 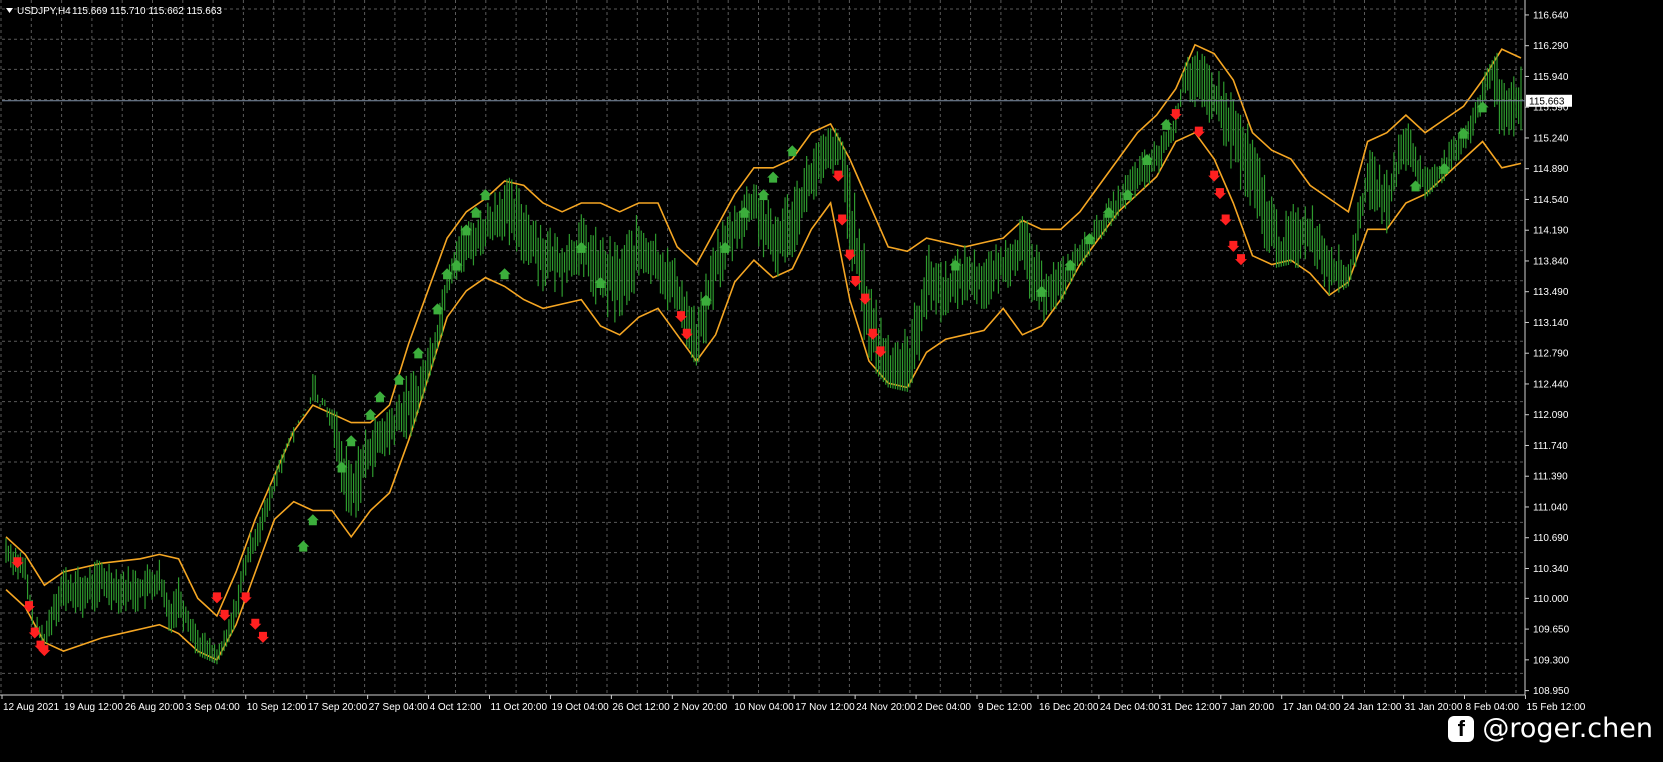 What do you see at coordinates (519, 707) in the screenshot?
I see `x-tick-label: 11 Oct 20:00` at bounding box center [519, 707].